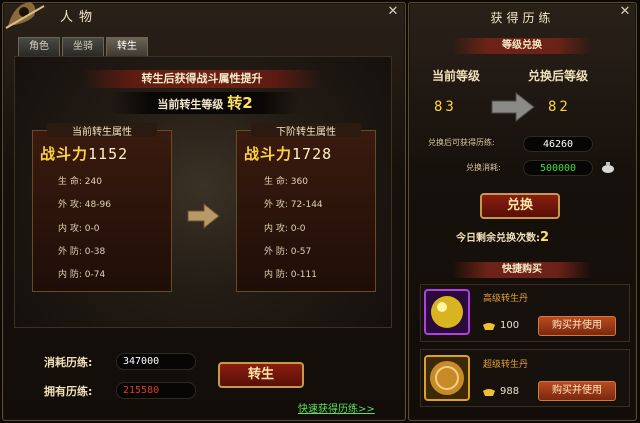 Image resolution: width=640 pixels, height=423 pixels. I want to click on tab-bar: 角色 坐骑 转生, so click(83, 46).